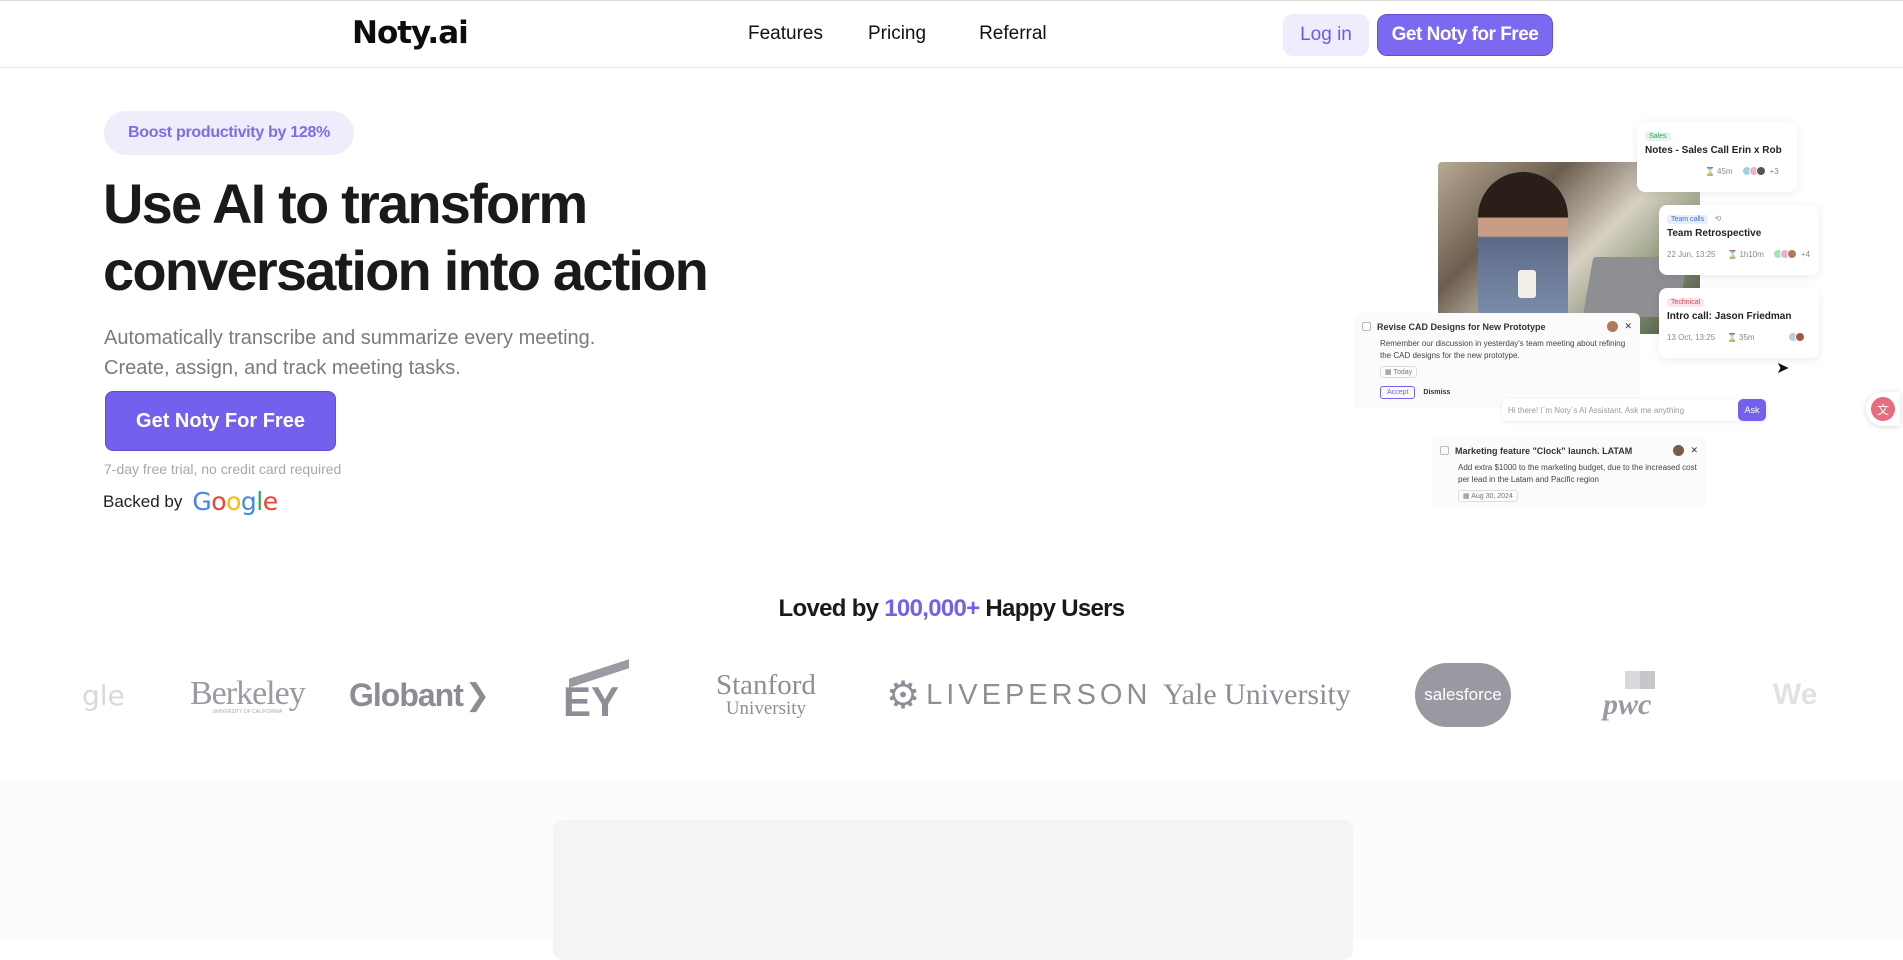 Image resolution: width=1903 pixels, height=960 pixels. What do you see at coordinates (1326, 35) in the screenshot?
I see `login-button: Log in` at bounding box center [1326, 35].